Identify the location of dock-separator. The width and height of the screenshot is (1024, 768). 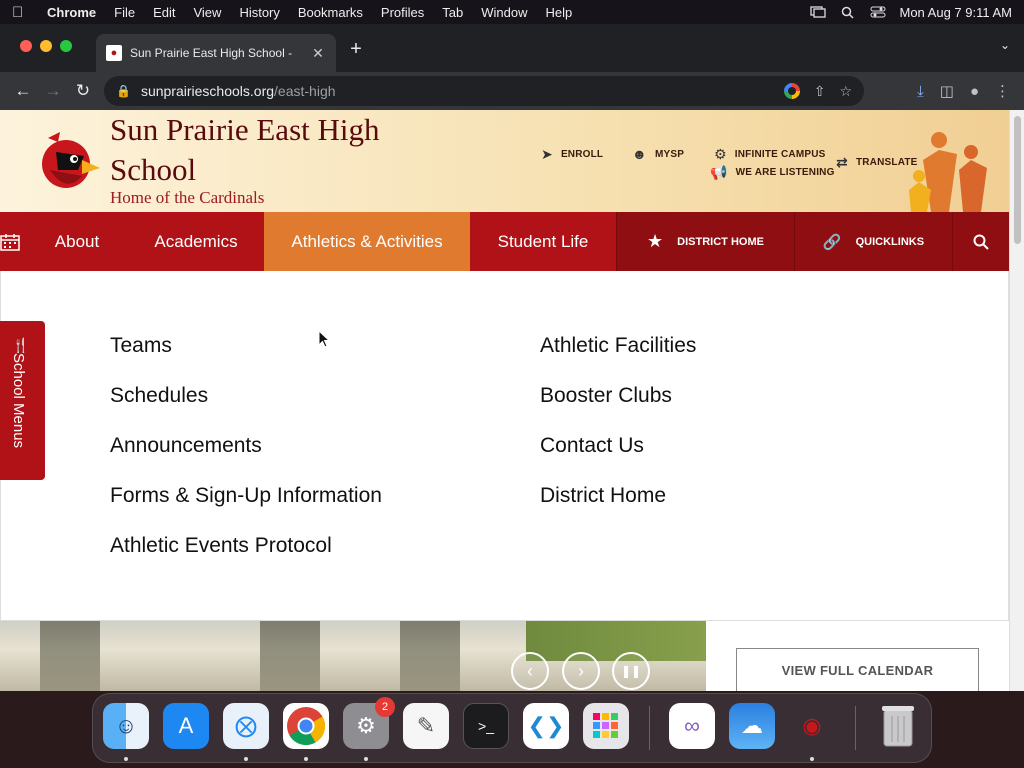
(649, 728).